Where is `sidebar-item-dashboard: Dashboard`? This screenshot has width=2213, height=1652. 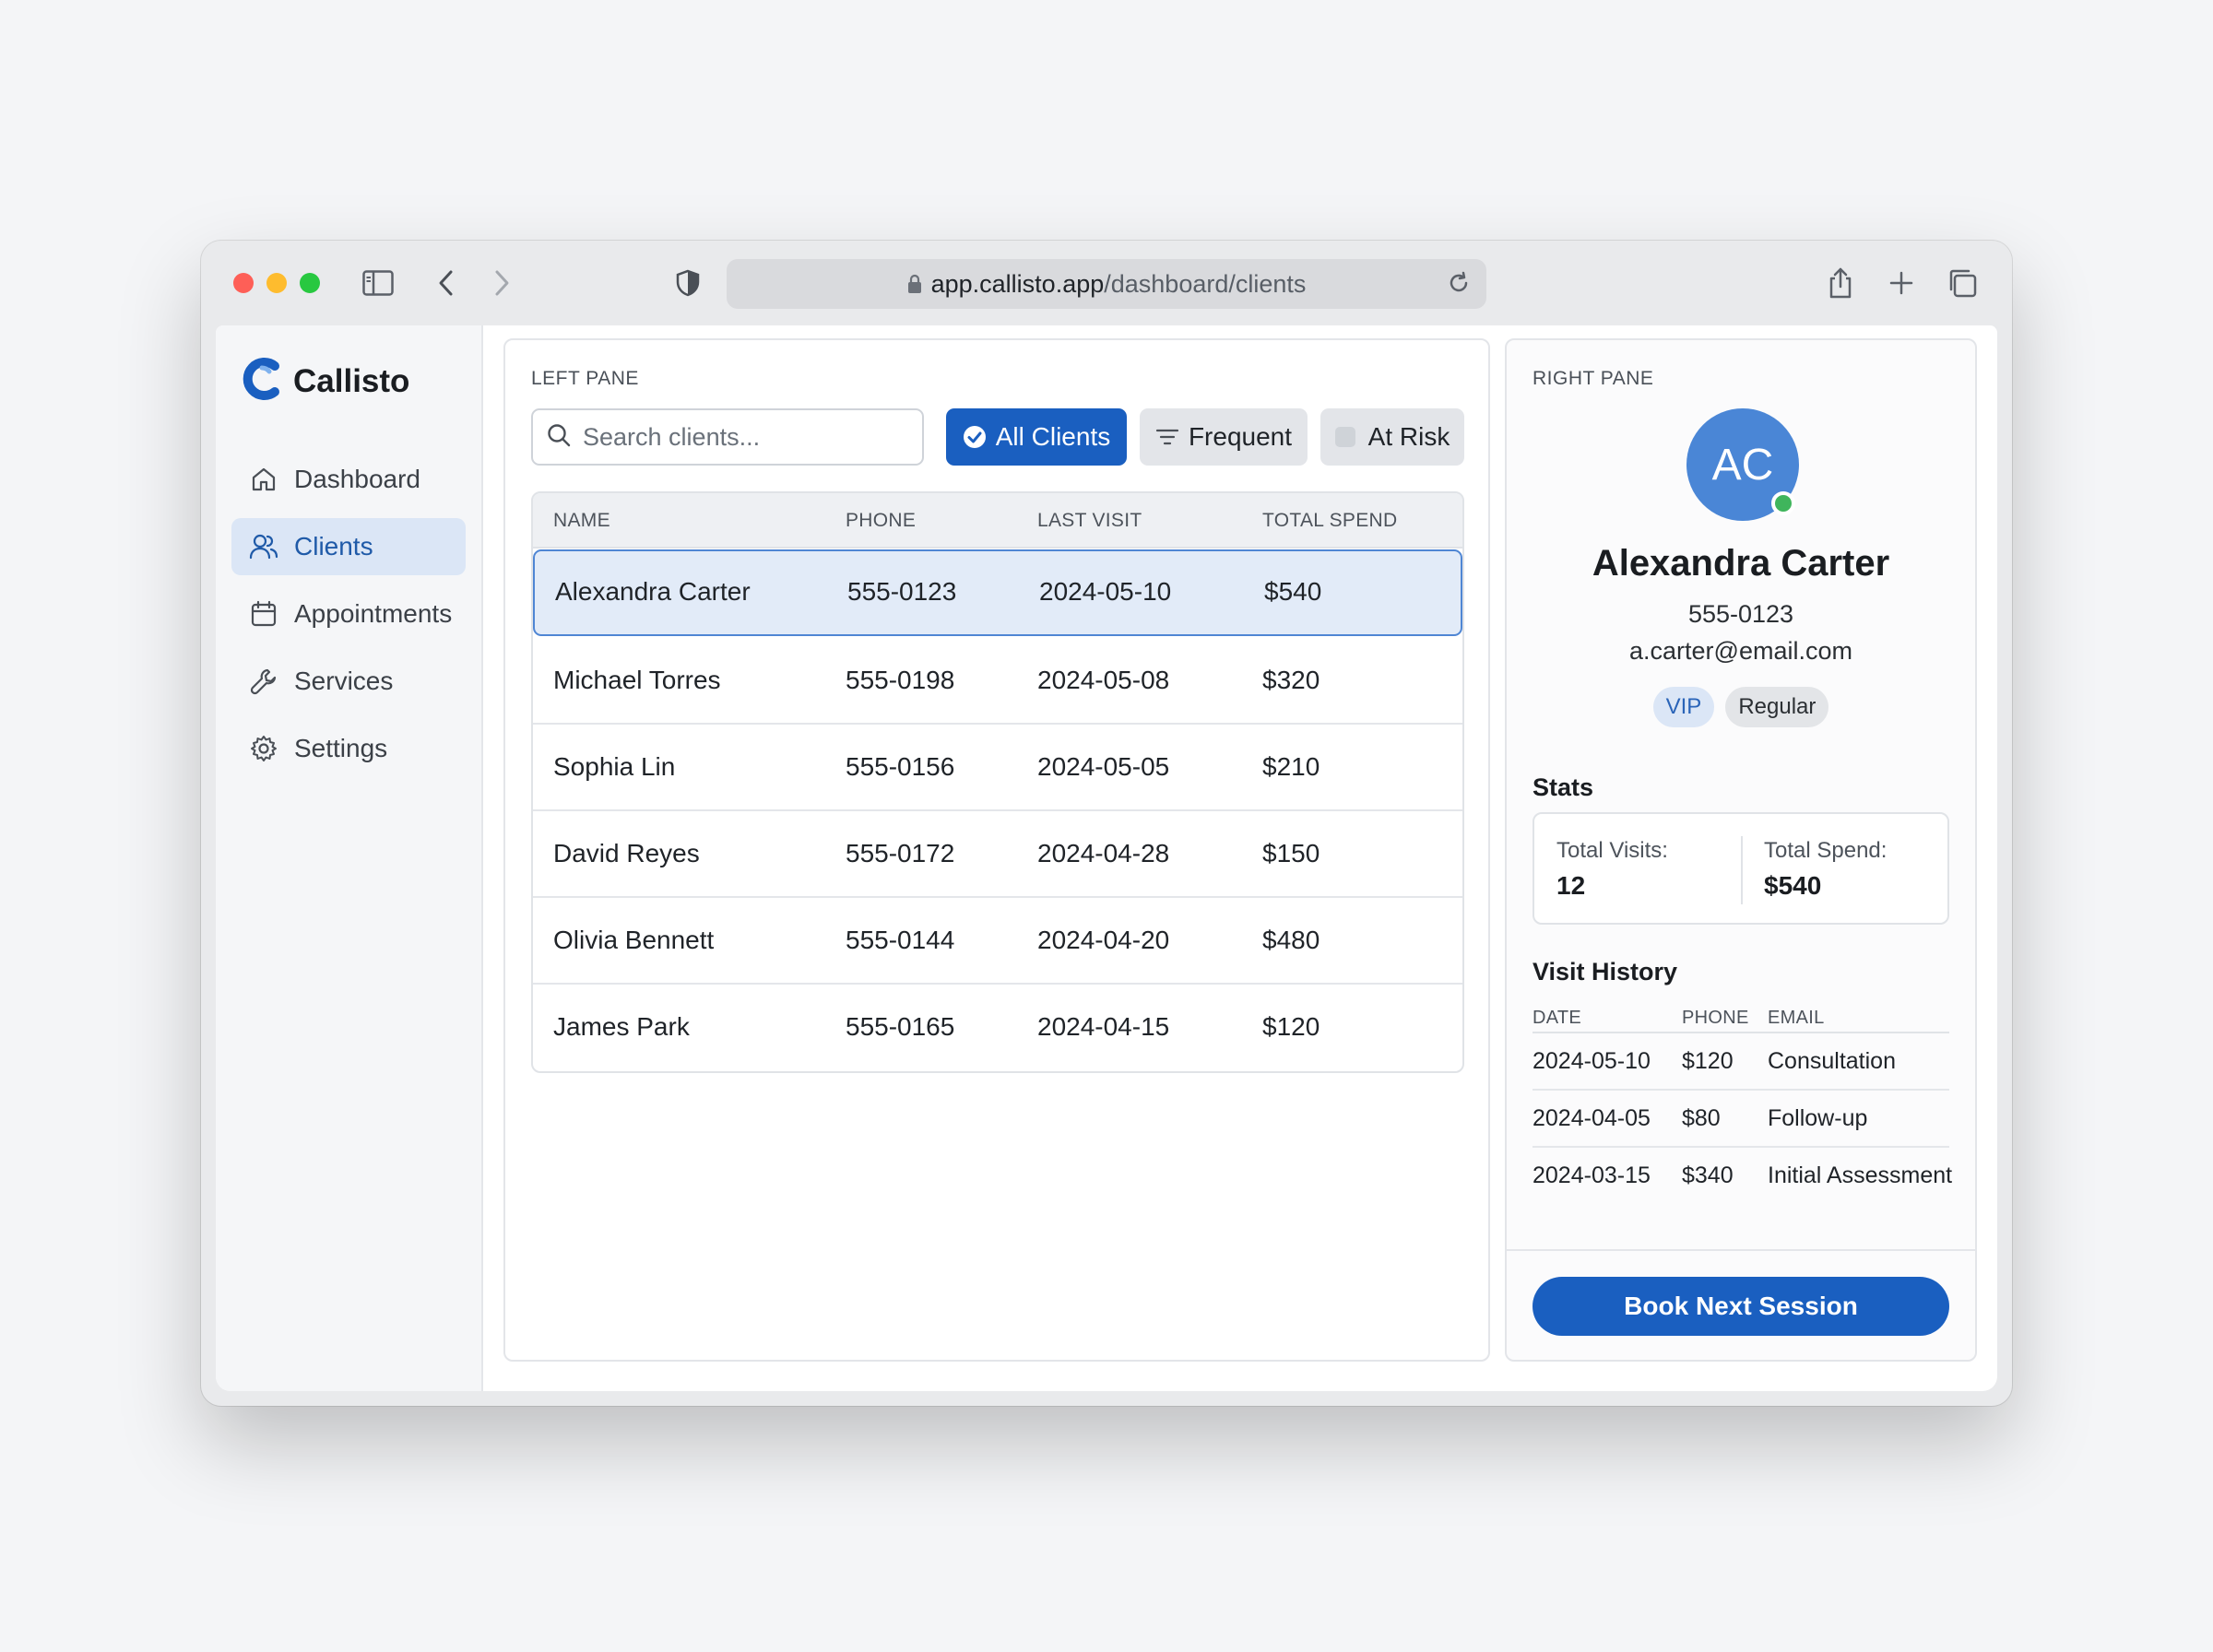 sidebar-item-dashboard: Dashboard is located at coordinates (348, 479).